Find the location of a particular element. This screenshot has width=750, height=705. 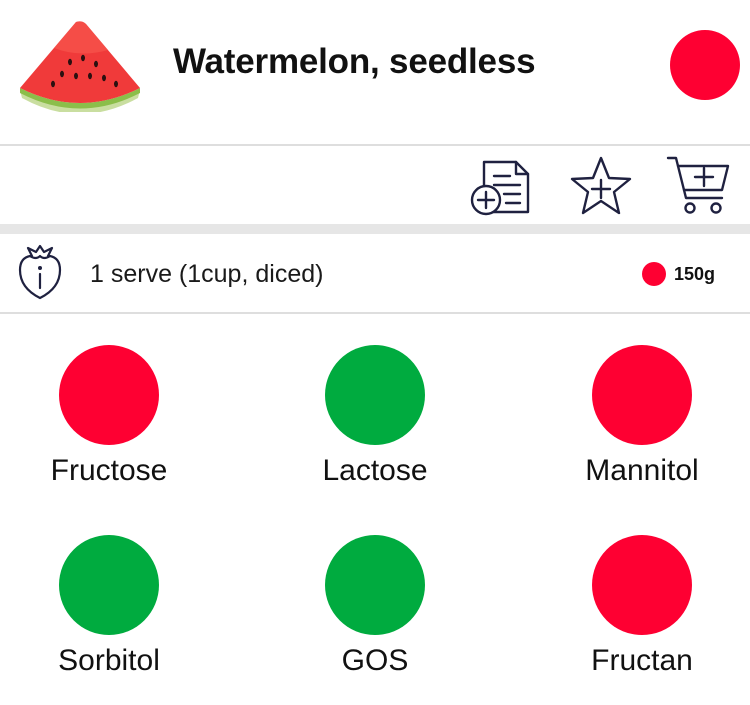

nutrient-label: Fructose is located at coordinates (109, 470).